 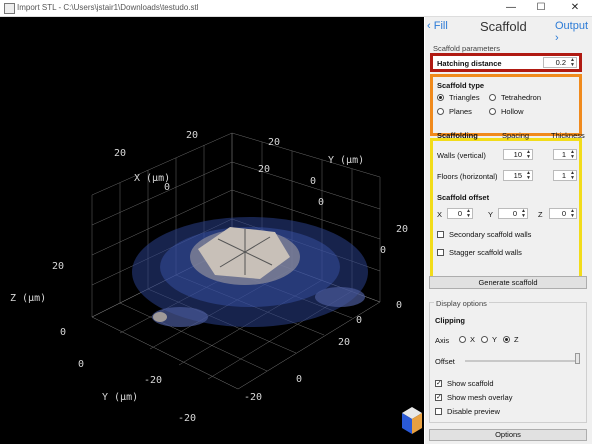 I want to click on app-icon, so click(x=9, y=8).